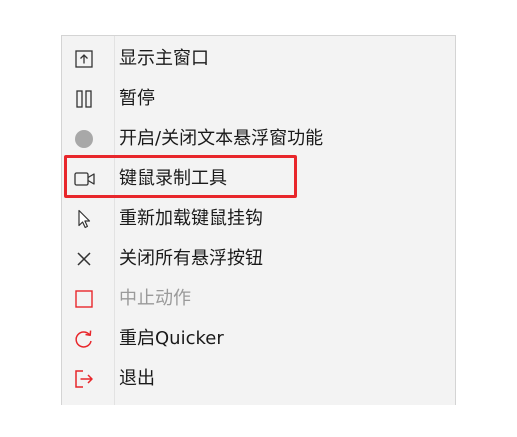 This screenshot has width=517, height=437. Describe the element at coordinates (84, 219) in the screenshot. I see `cursor-icon` at that location.